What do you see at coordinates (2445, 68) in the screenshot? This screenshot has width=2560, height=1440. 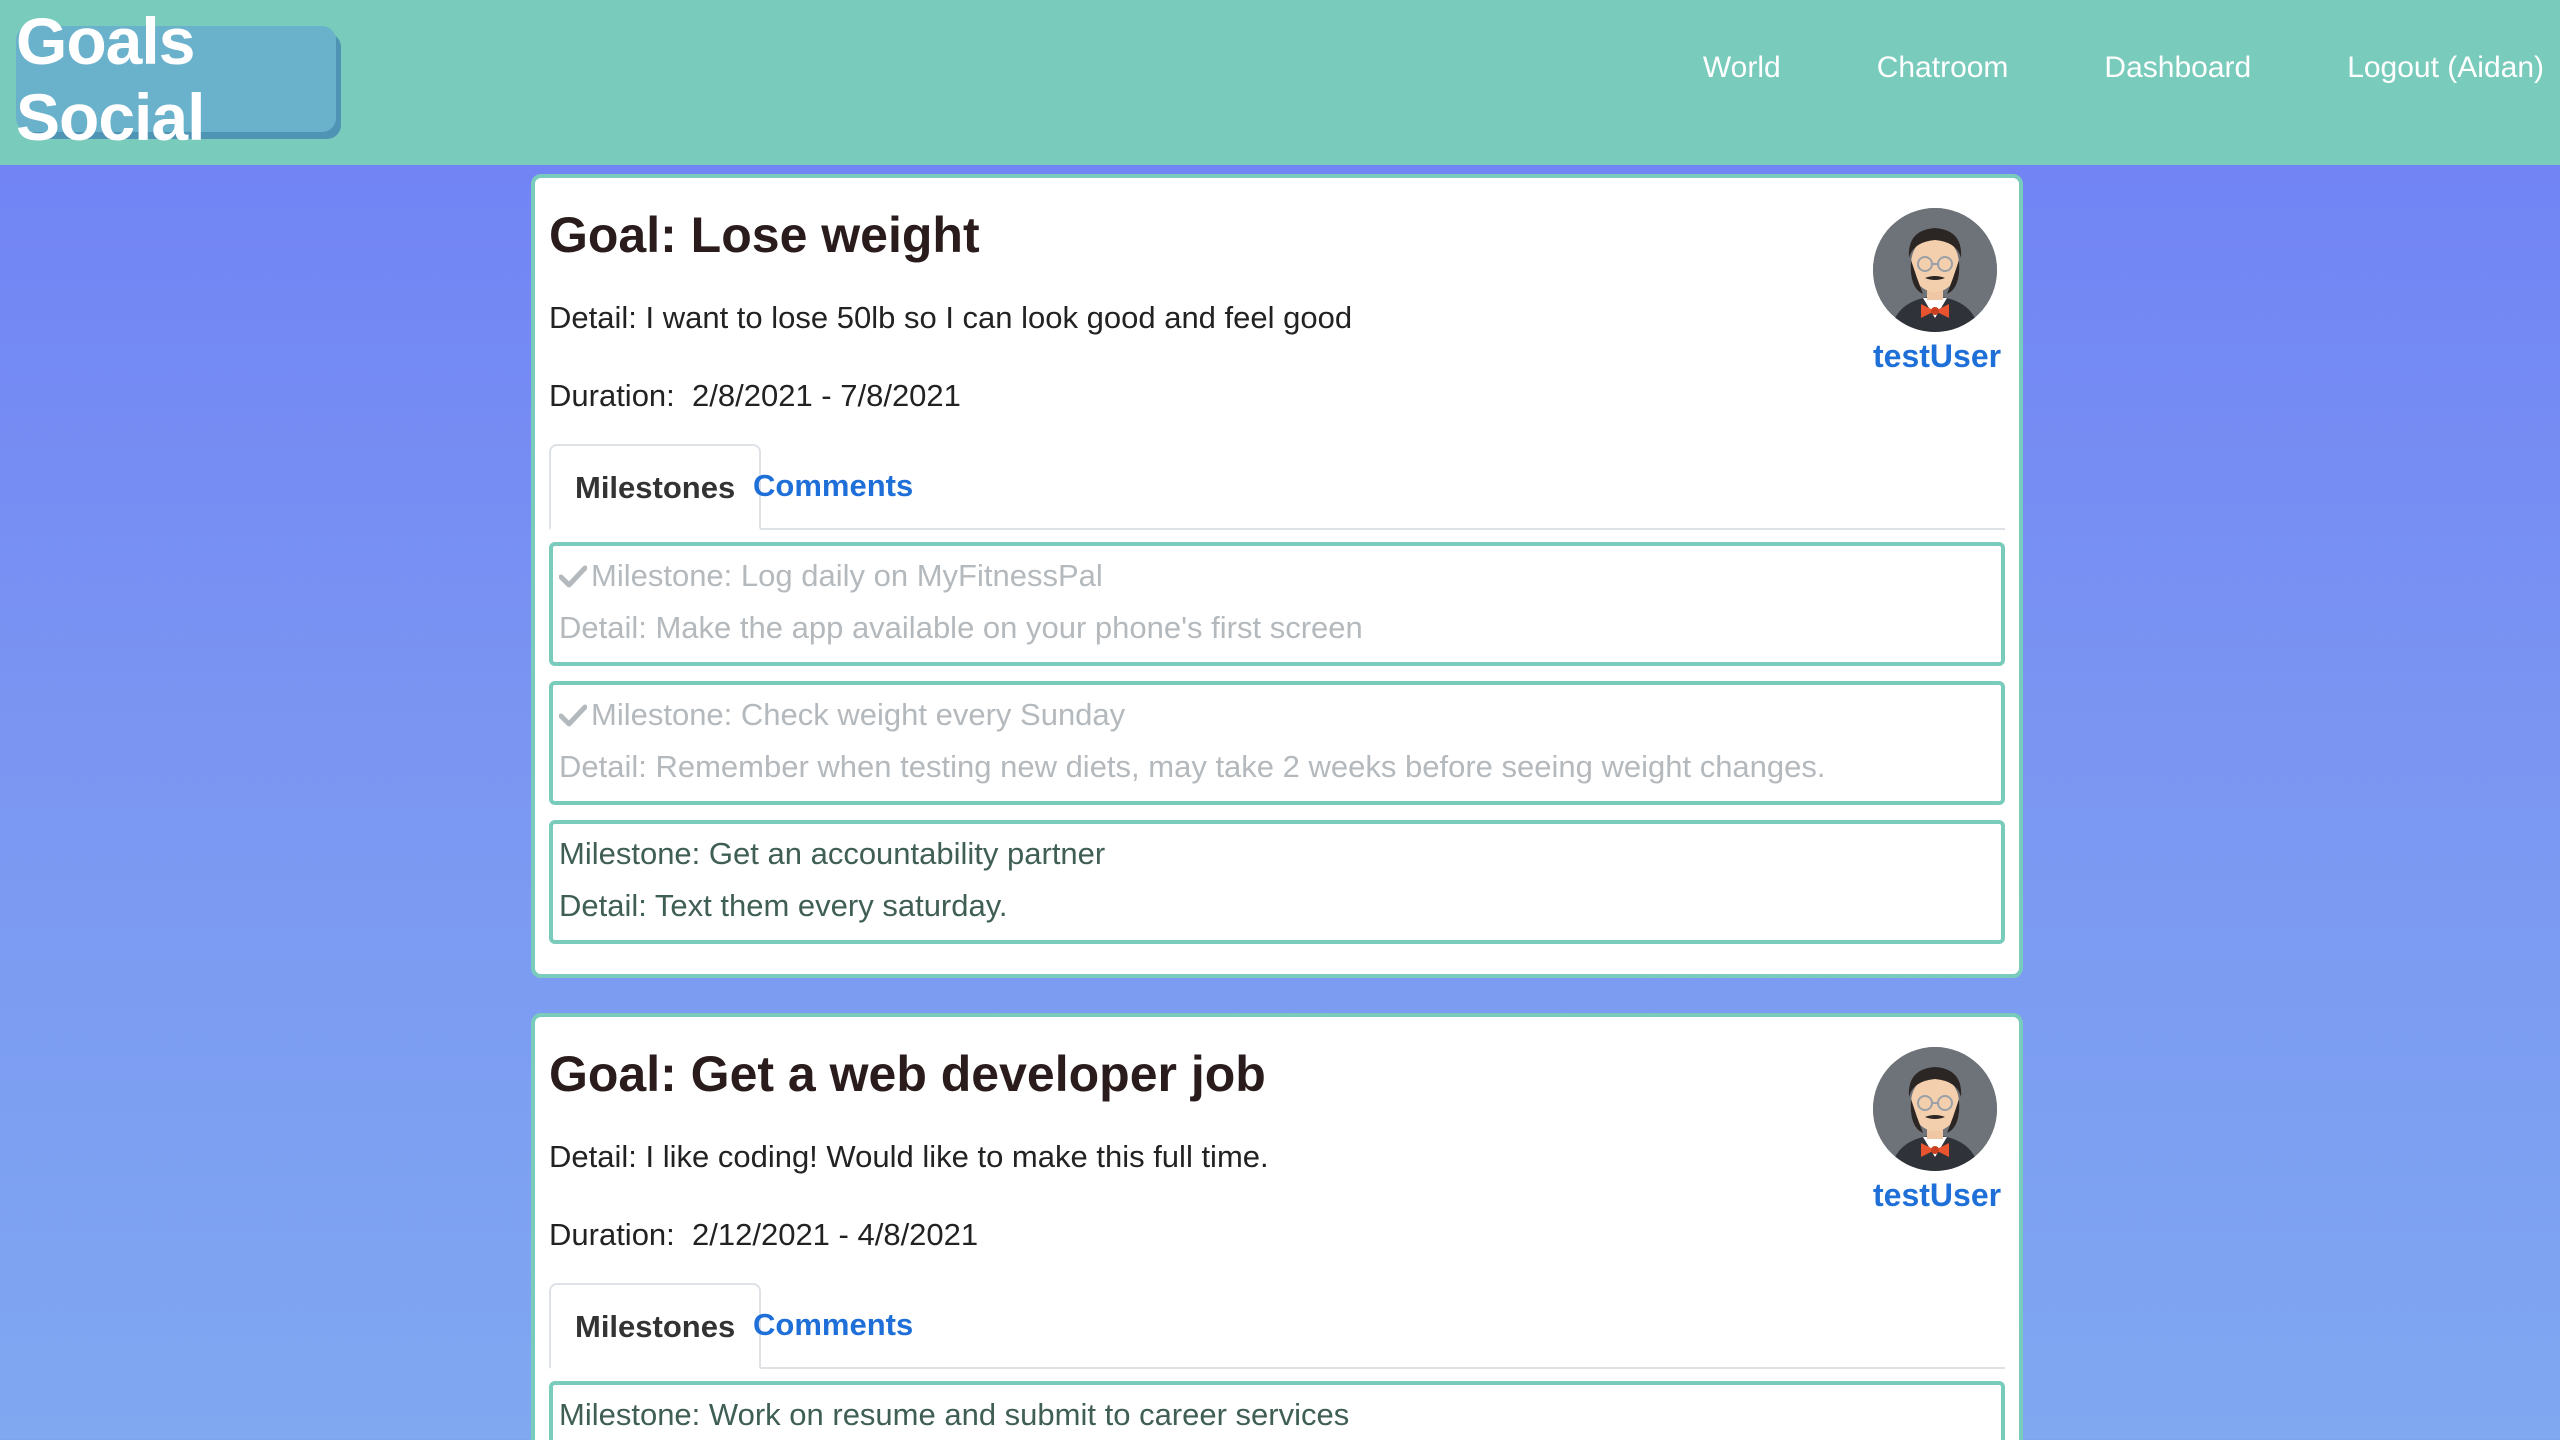 I see `nav-link-logout: Logout (Aidan)` at bounding box center [2445, 68].